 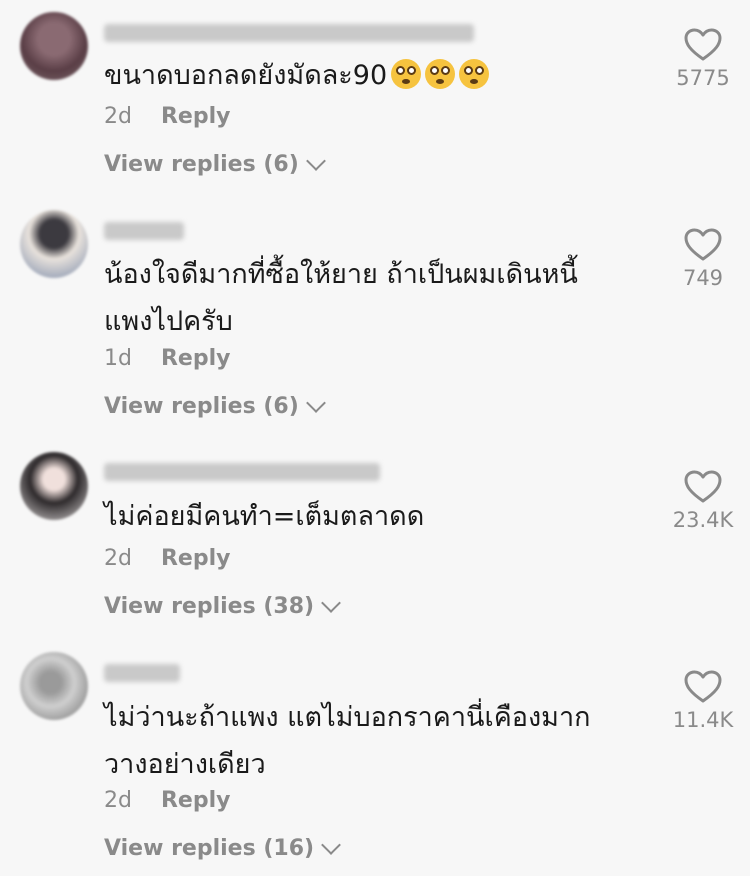 I want to click on comment-text-line: แพงไปครับ, so click(x=168, y=321).